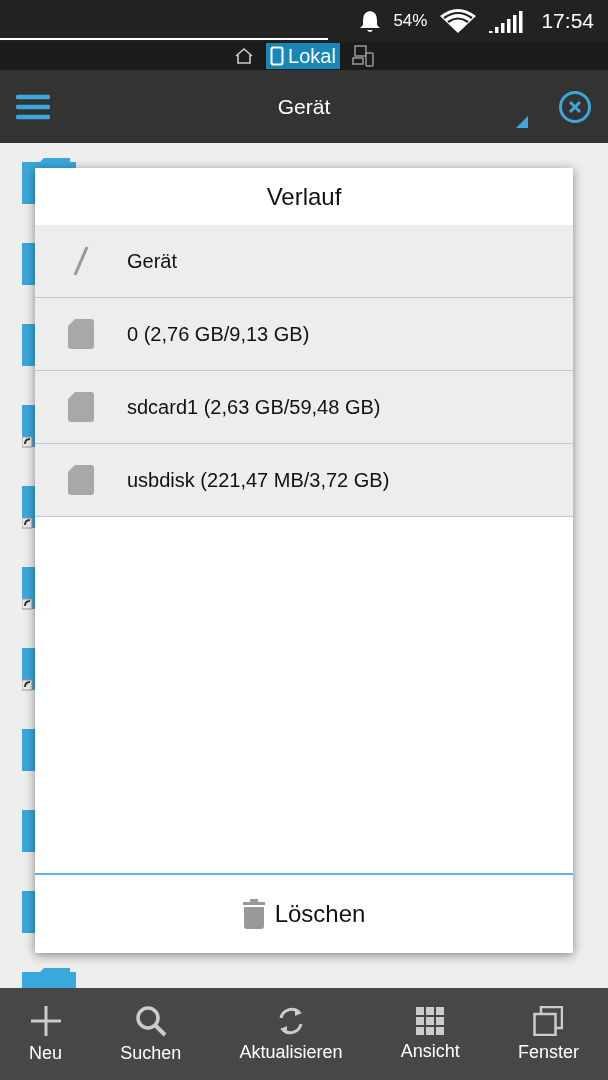 The height and width of the screenshot is (1080, 608). I want to click on battery-percentage: 54%, so click(410, 21).